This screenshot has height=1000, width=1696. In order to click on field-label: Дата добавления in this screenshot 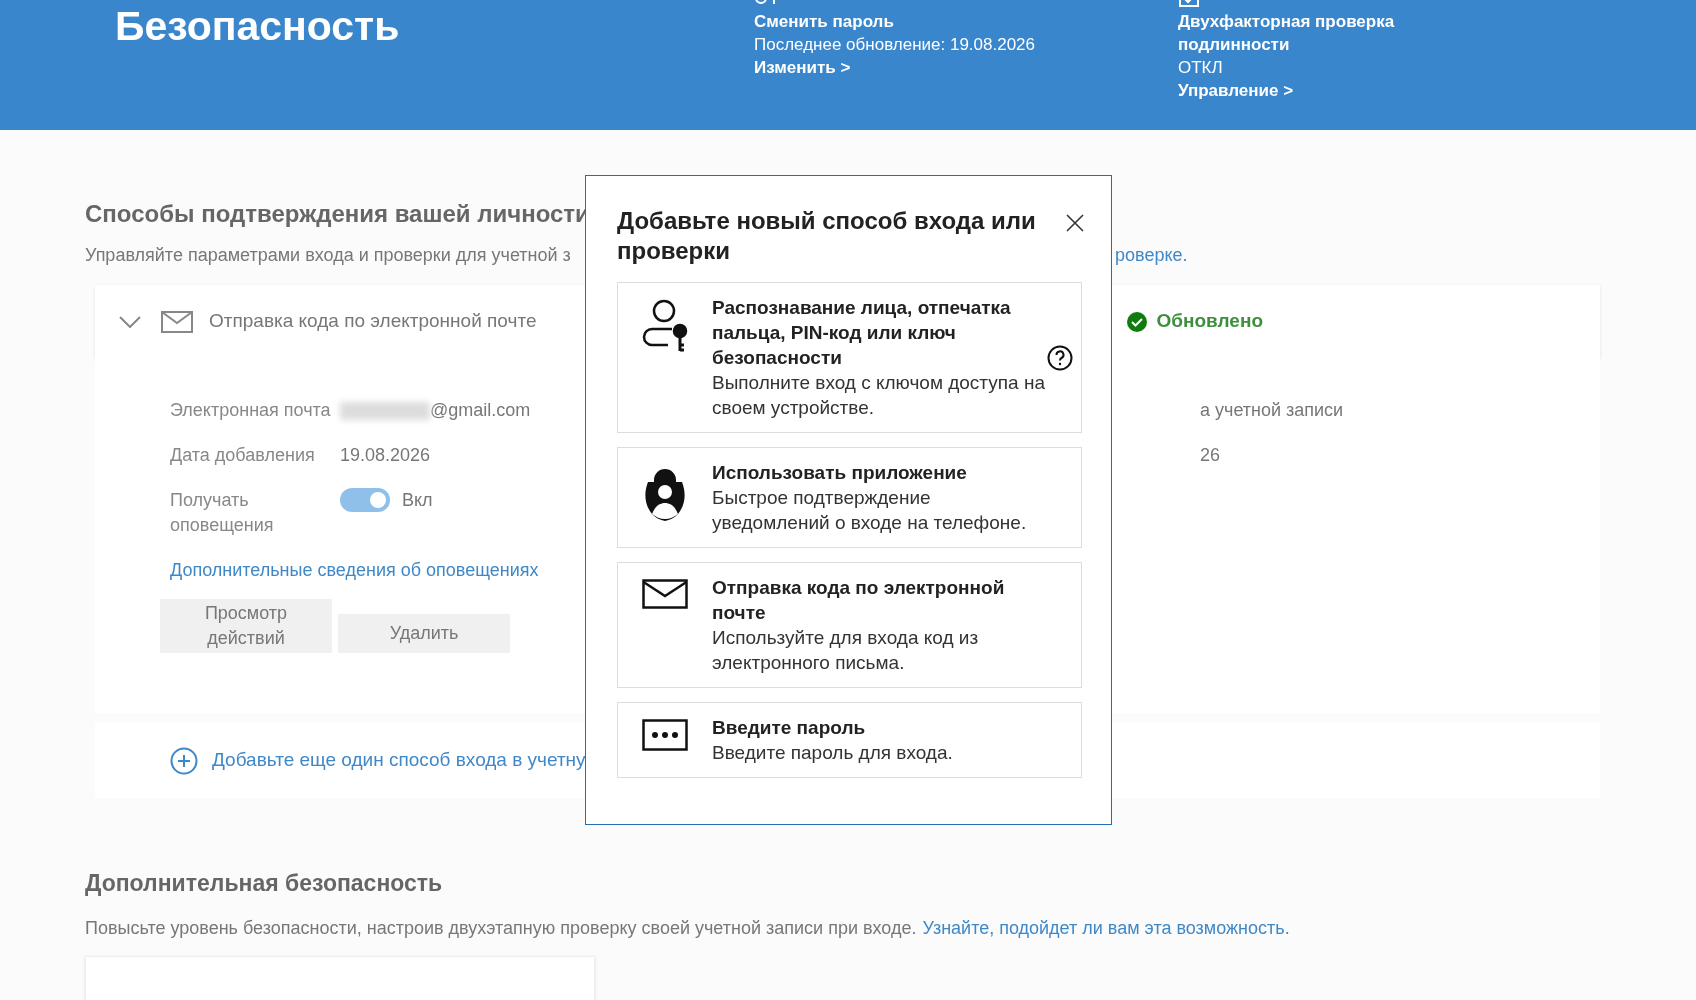, I will do `click(243, 455)`.